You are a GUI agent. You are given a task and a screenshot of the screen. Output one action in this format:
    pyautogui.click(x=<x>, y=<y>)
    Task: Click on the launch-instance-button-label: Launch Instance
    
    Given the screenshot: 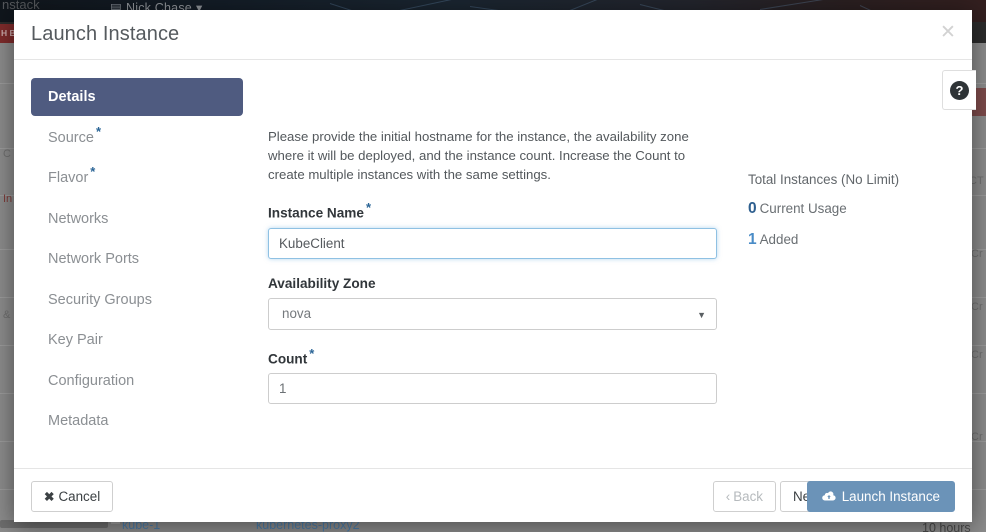 What is the action you would take?
    pyautogui.click(x=890, y=496)
    